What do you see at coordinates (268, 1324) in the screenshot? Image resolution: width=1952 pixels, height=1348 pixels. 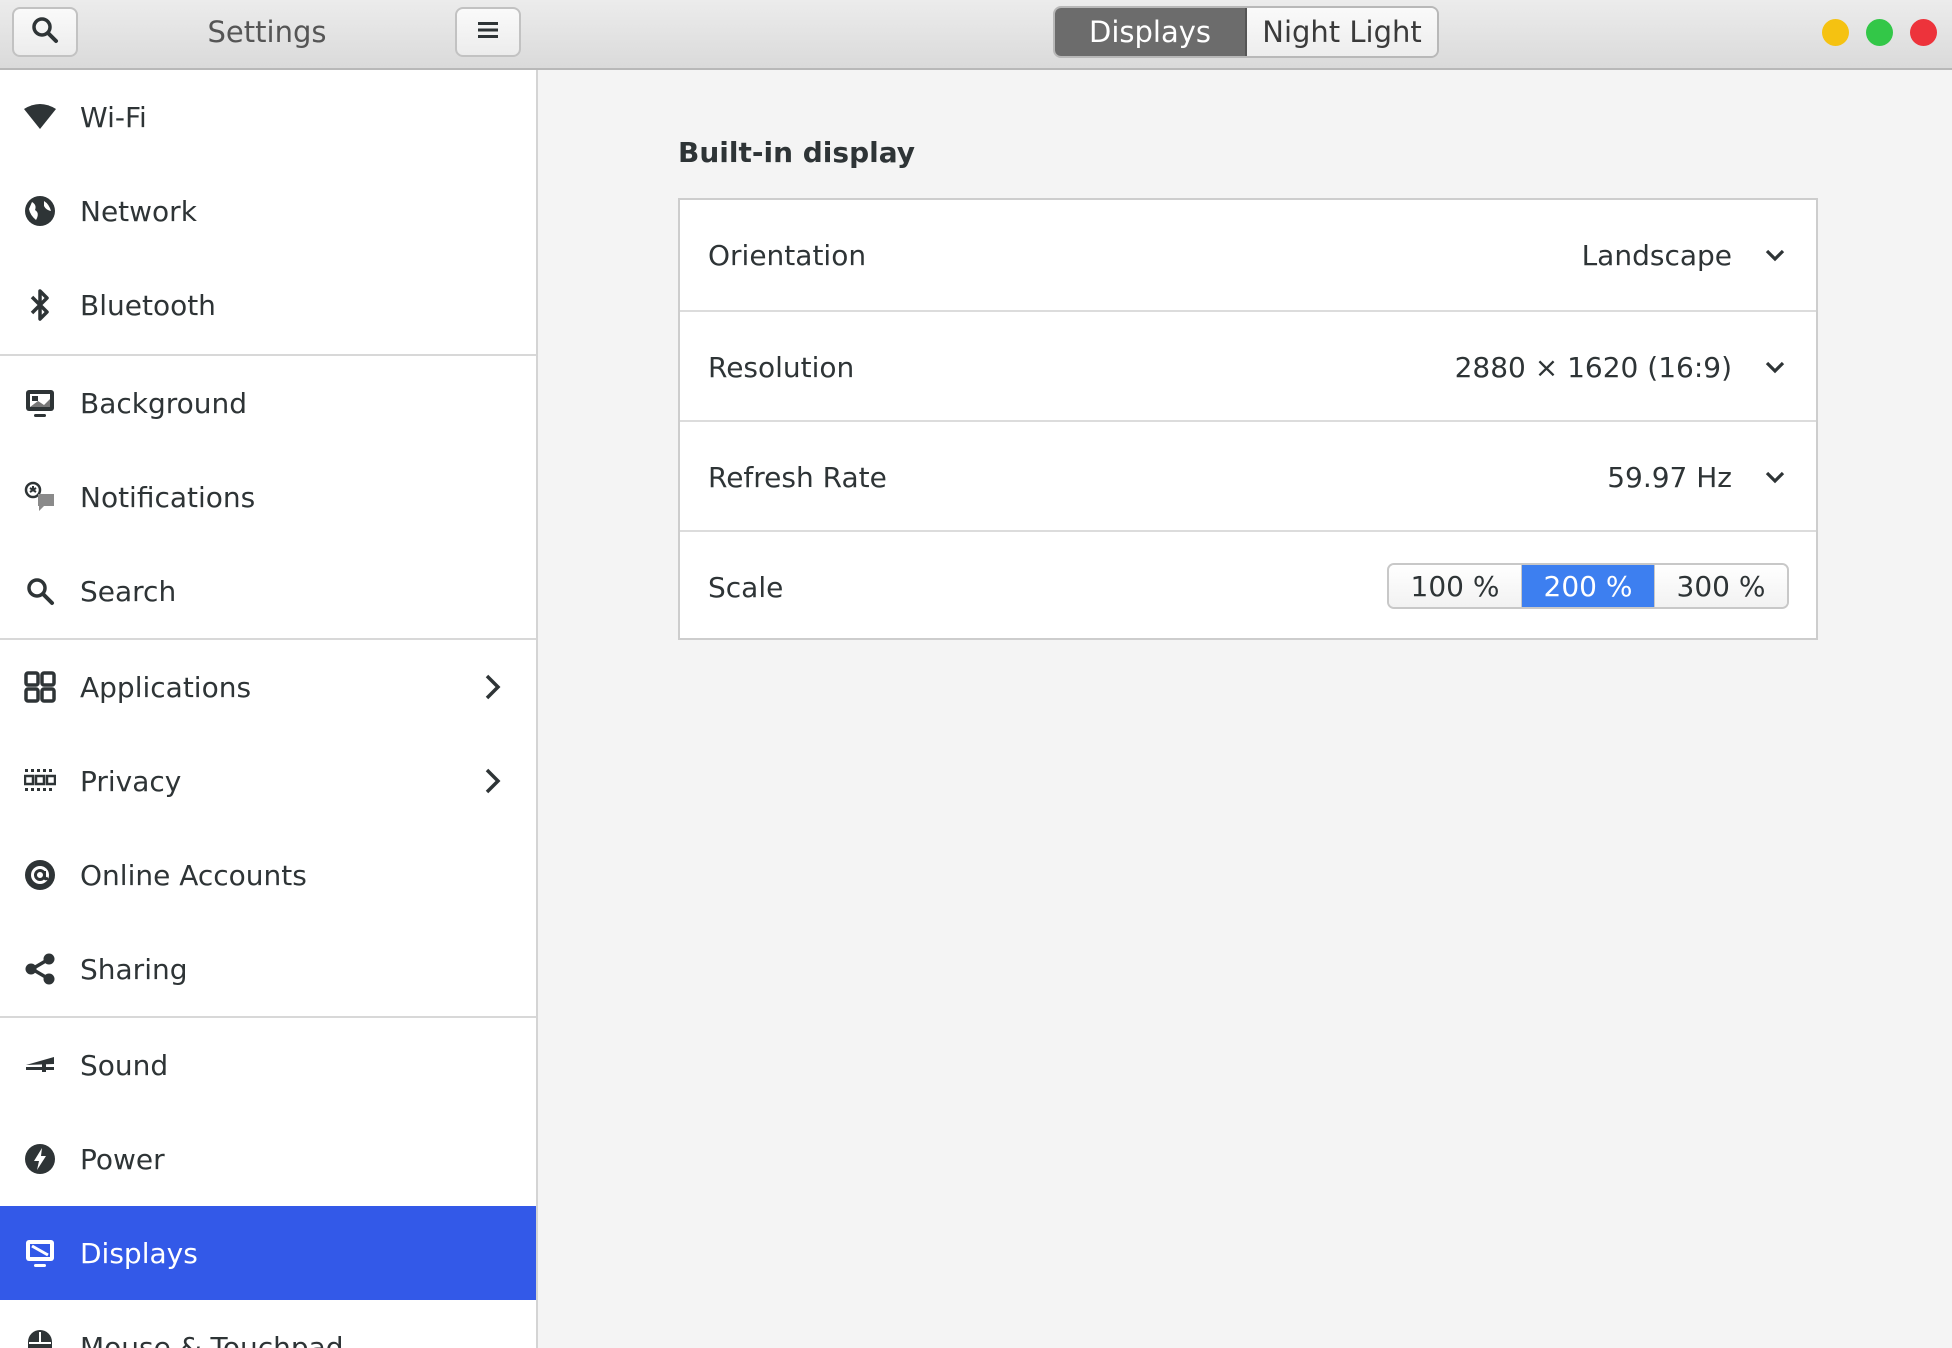 I see `sidebar-item-mouse-touchpad: Mouse & Touchpad` at bounding box center [268, 1324].